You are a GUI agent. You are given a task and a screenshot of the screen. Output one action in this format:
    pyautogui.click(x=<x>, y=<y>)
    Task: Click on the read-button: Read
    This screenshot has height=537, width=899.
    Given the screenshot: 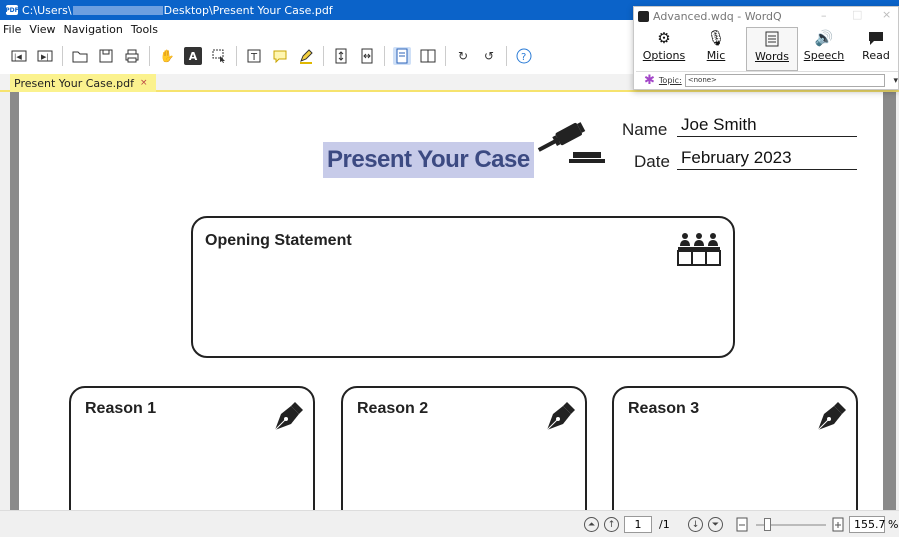 What is the action you would take?
    pyautogui.click(x=874, y=49)
    